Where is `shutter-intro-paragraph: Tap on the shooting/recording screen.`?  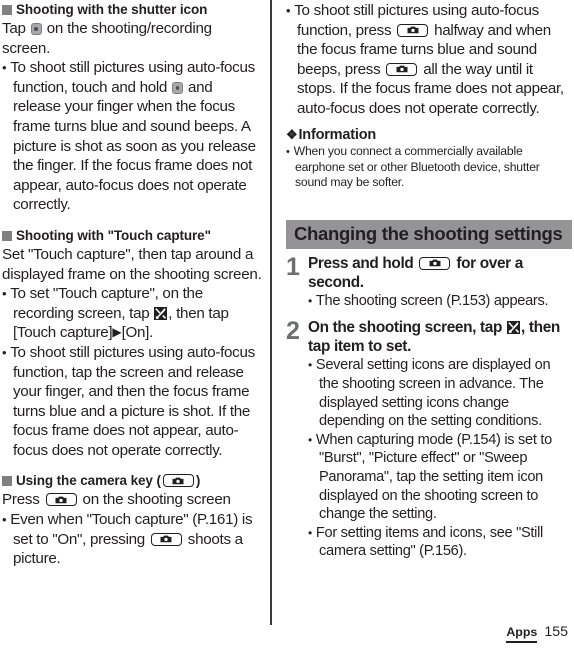 shutter-intro-paragraph: Tap on the shooting/recording screen. is located at coordinates (132, 38).